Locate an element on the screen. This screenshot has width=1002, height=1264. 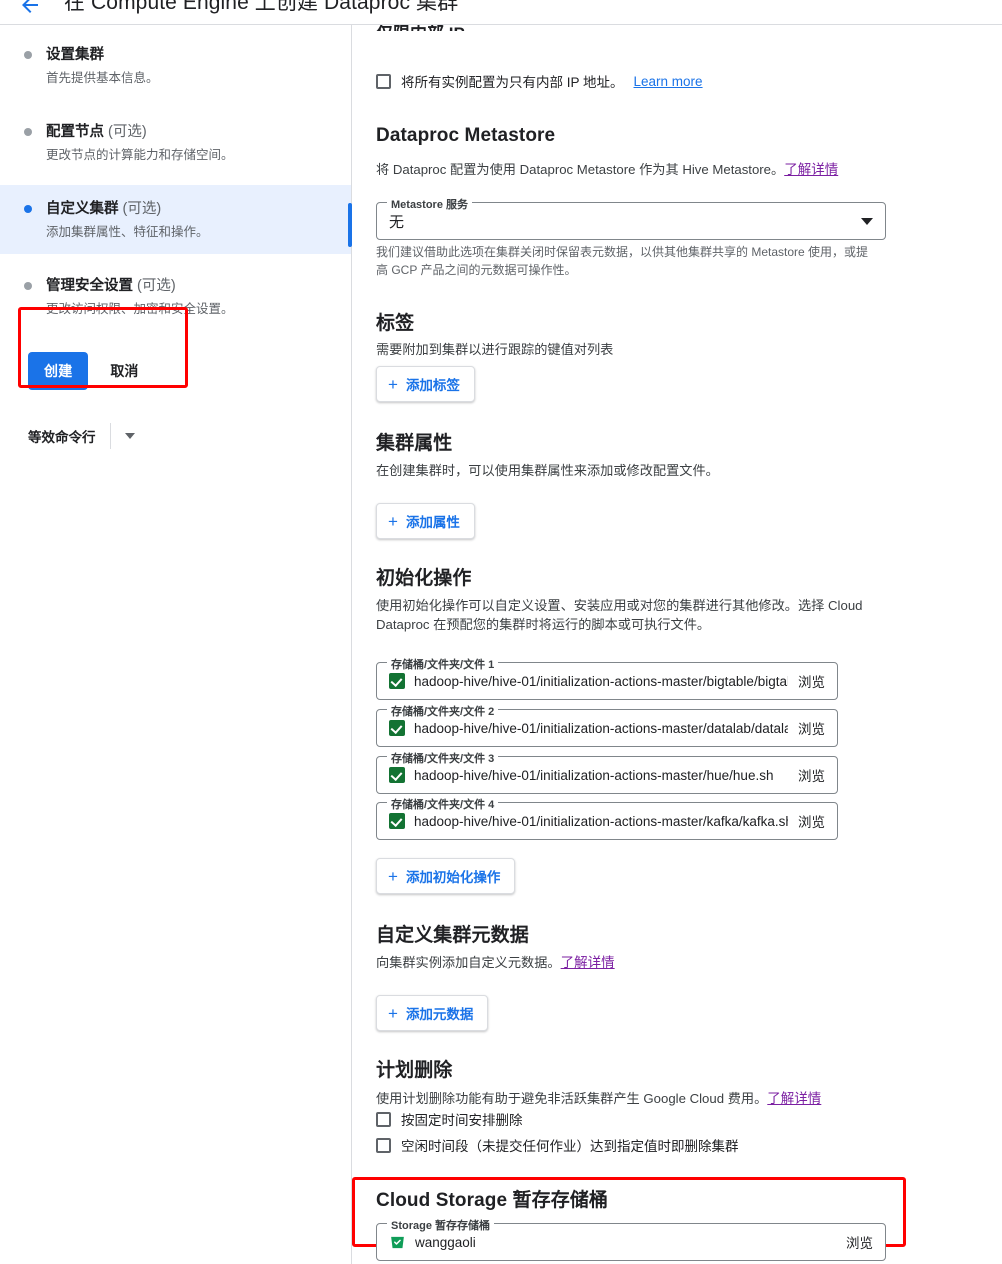
scheduled-deletion-fixed-time-checkbox is located at coordinates (383, 1119).